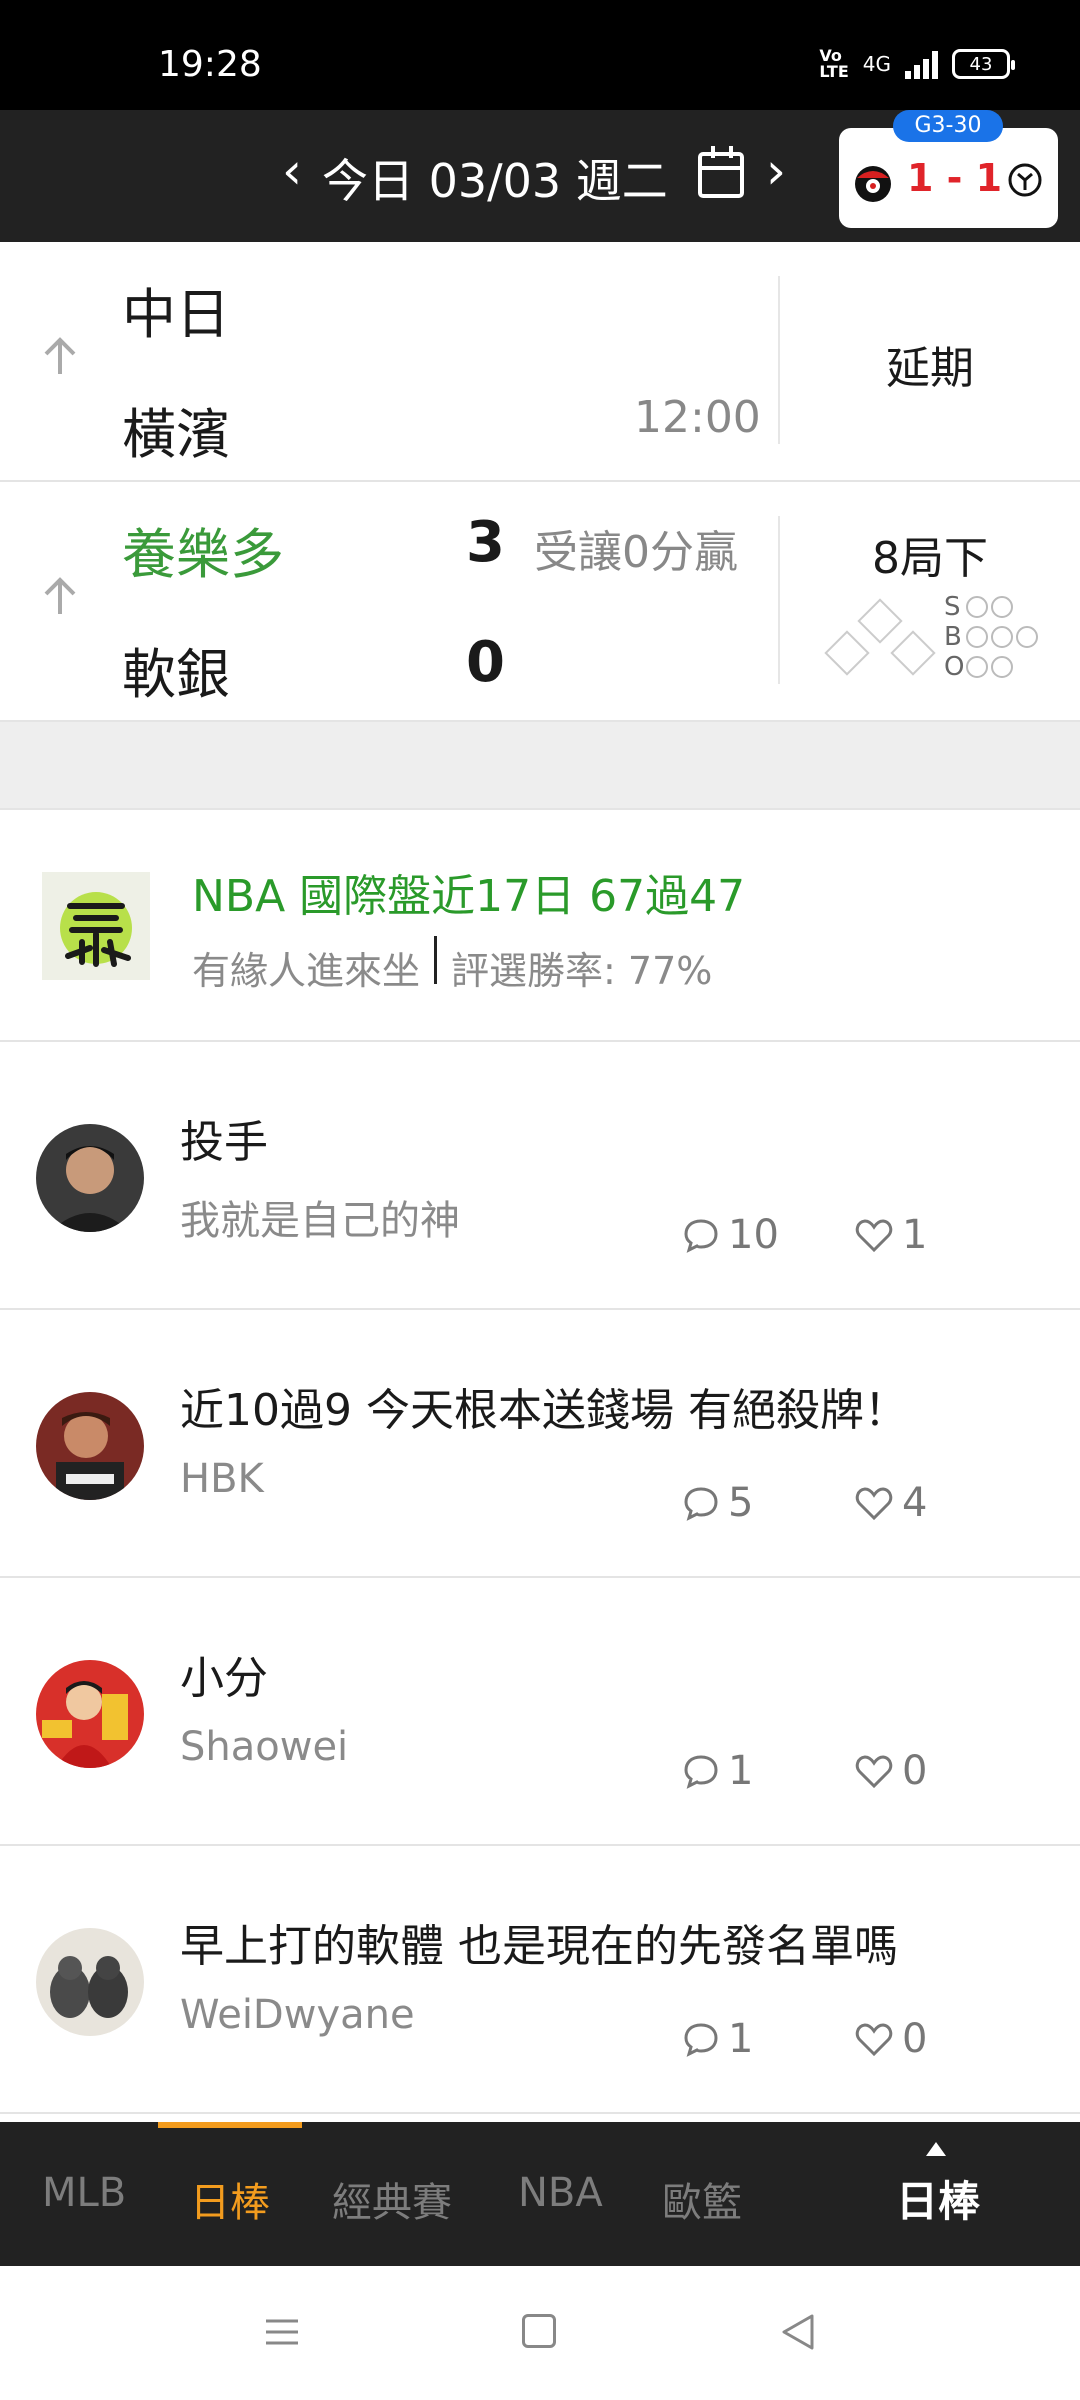 The image size is (1080, 2400). I want to click on bases-diamond-icon, so click(880, 637).